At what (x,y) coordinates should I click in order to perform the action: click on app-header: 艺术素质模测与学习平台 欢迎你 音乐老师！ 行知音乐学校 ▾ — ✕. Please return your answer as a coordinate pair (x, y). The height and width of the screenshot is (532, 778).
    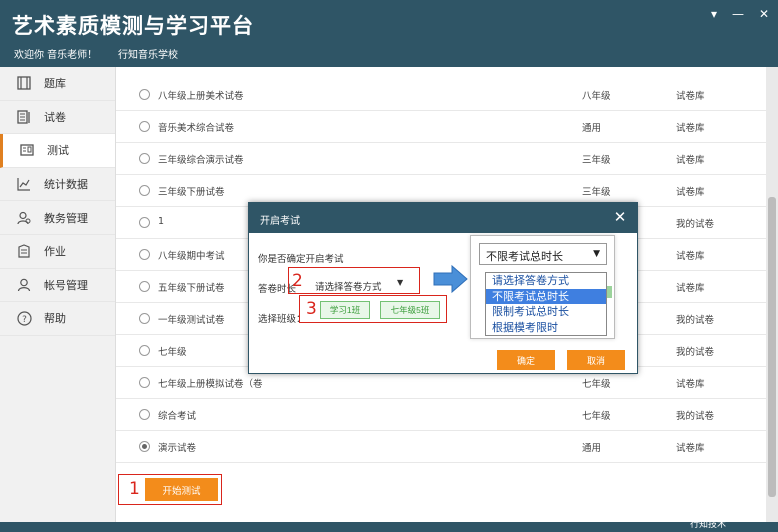
    Looking at the image, I should click on (389, 33).